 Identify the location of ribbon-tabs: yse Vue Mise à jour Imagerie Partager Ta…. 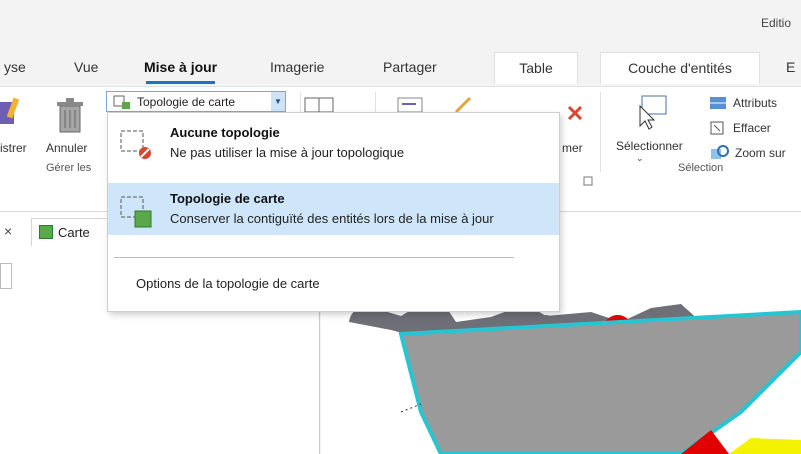
(400, 66).